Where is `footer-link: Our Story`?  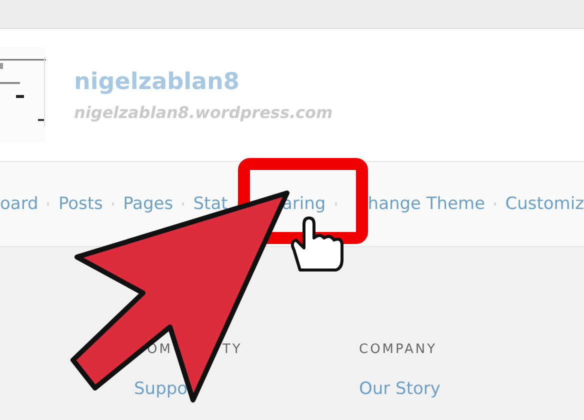 footer-link: Our Story is located at coordinates (399, 389).